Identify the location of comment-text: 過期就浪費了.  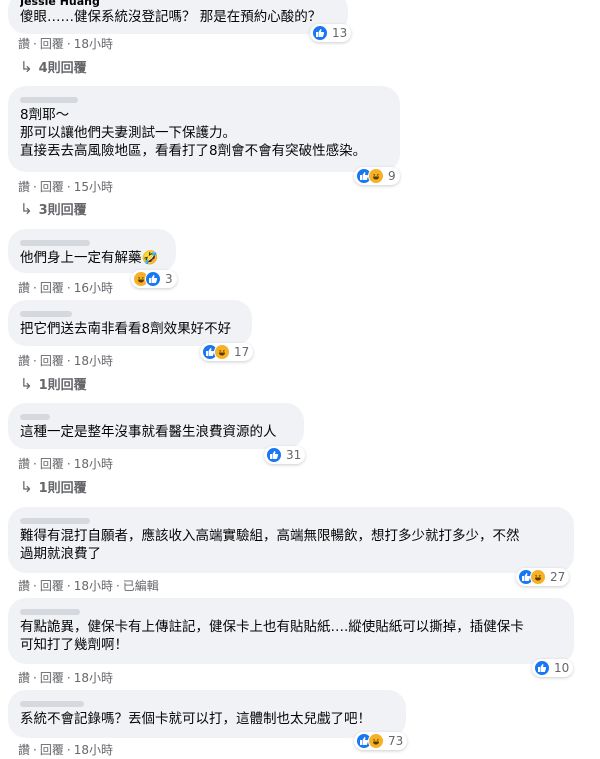
(60, 554).